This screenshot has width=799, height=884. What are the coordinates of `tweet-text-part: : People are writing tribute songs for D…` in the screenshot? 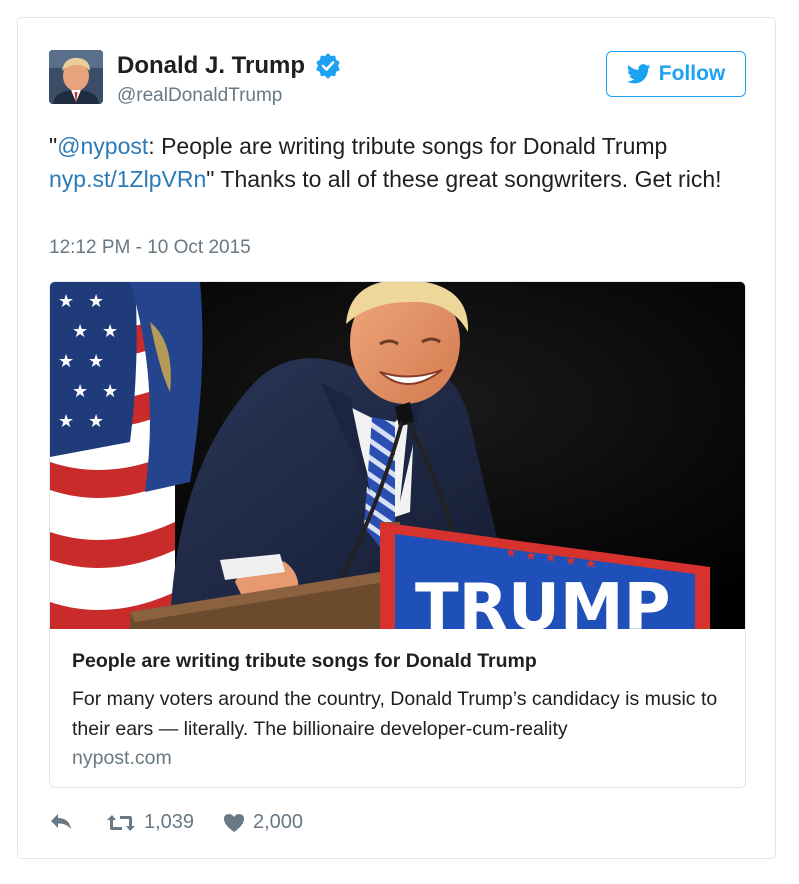 It's located at (408, 146).